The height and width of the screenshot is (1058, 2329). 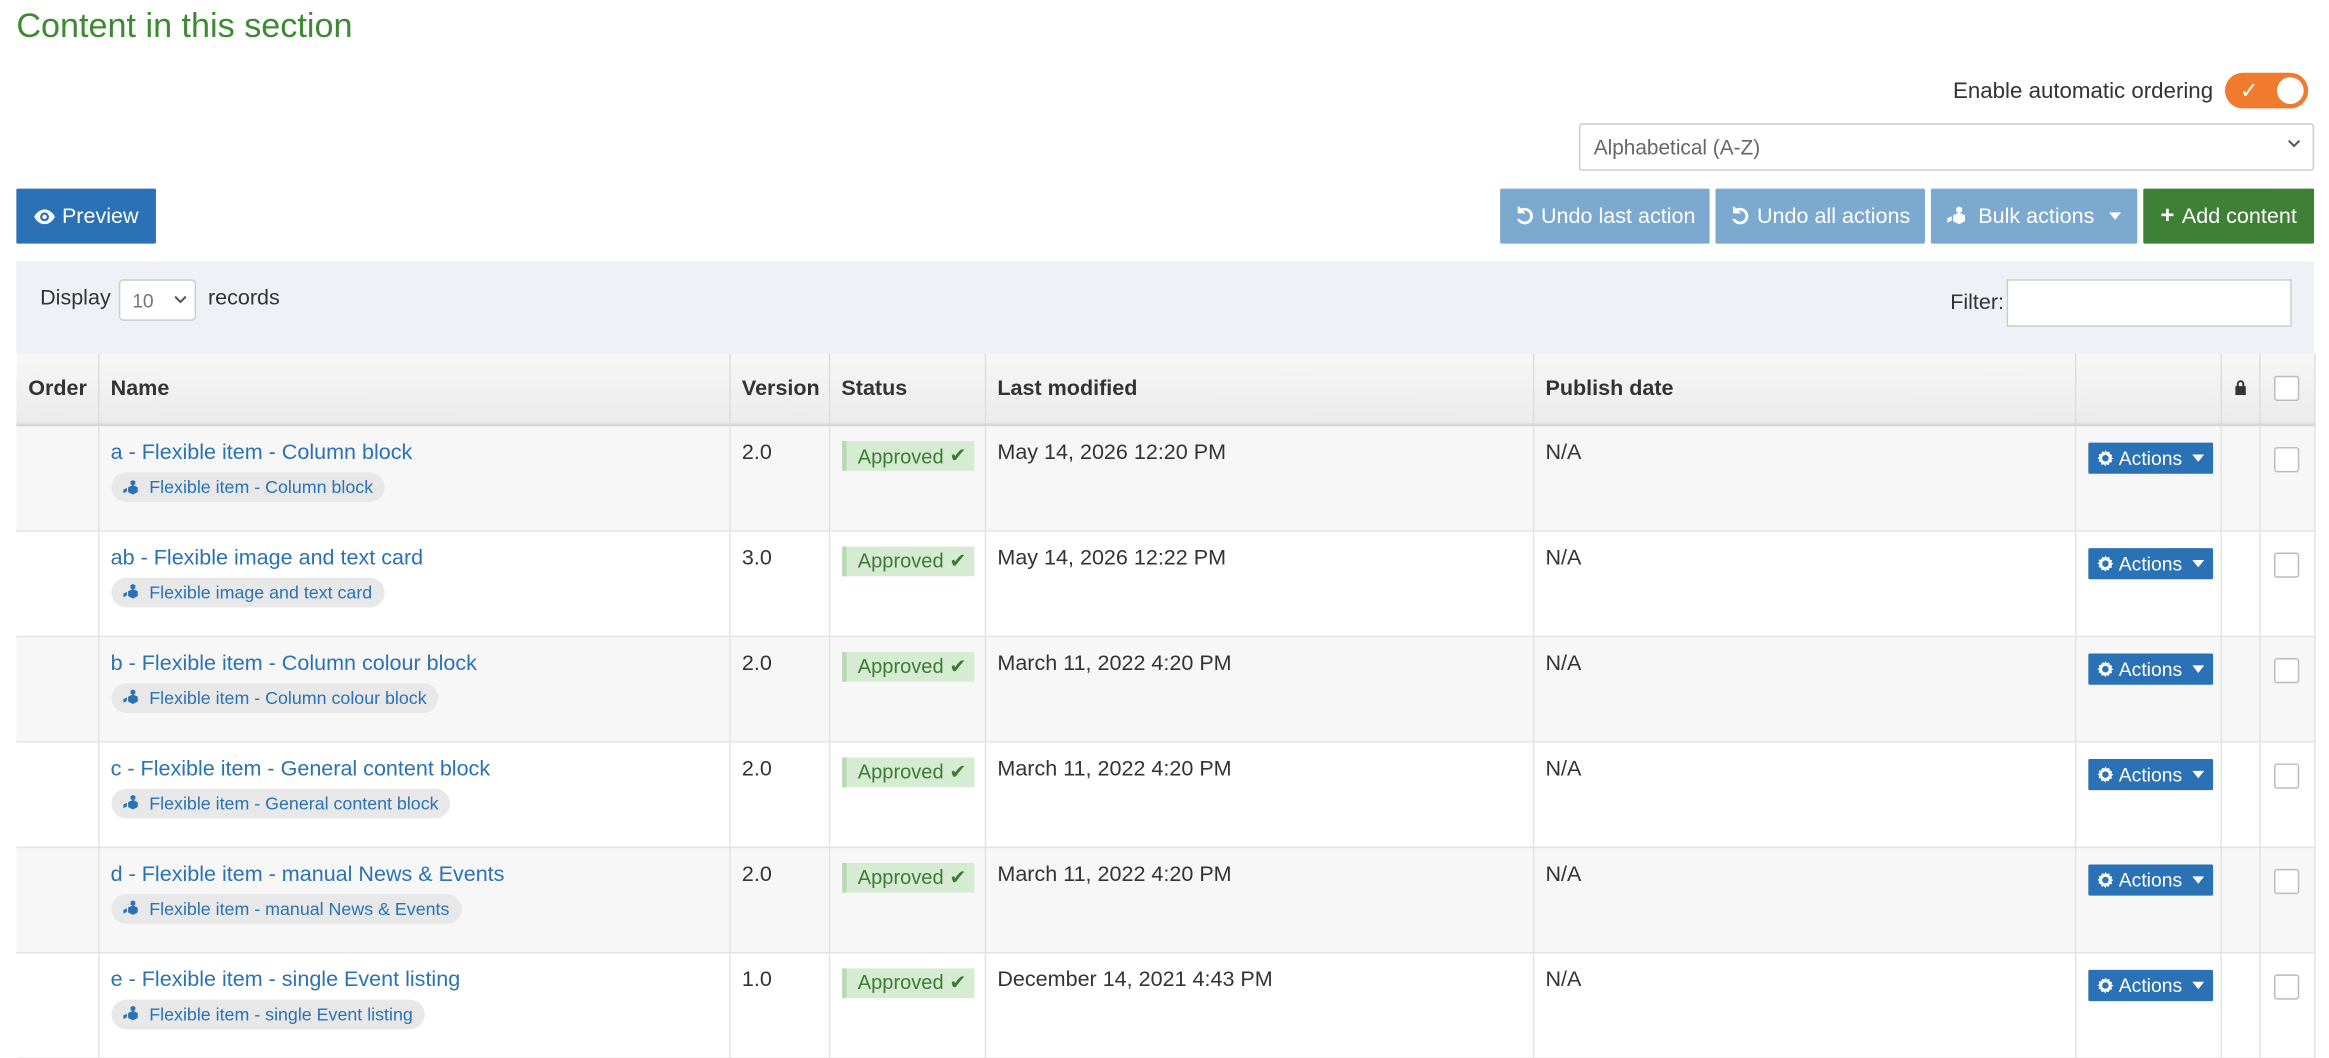 What do you see at coordinates (1259, 688) in the screenshot?
I see `last-modified-cell: March 11, 2022 4:20 PM` at bounding box center [1259, 688].